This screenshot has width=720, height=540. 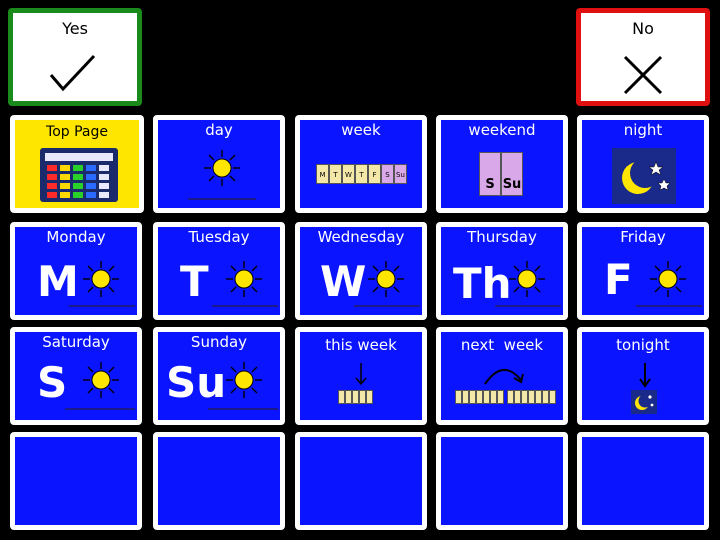 What do you see at coordinates (75, 28) in the screenshot?
I see `yes-label: Yes` at bounding box center [75, 28].